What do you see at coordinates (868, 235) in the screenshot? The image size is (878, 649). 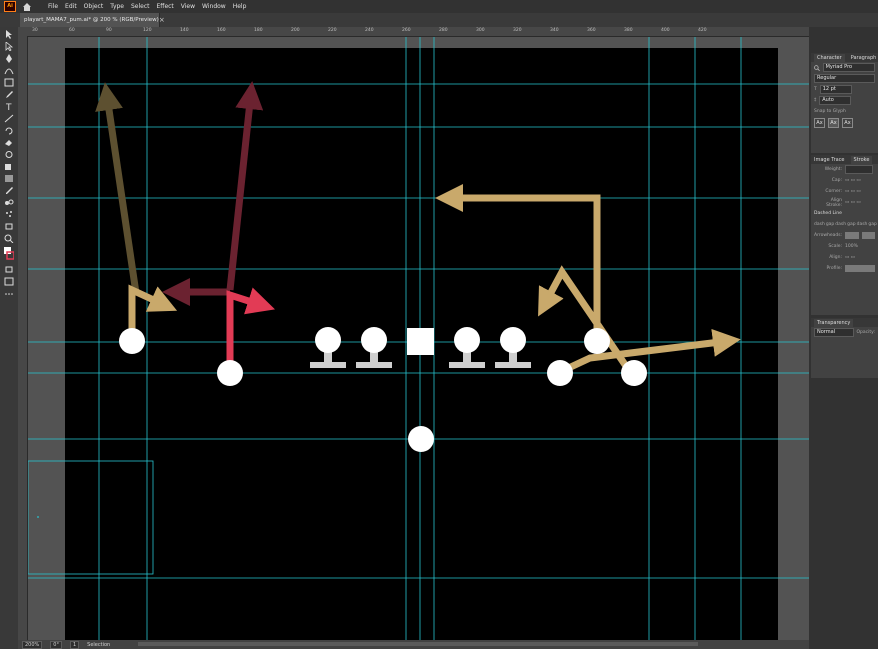 I see `arrowhead-end-select` at bounding box center [868, 235].